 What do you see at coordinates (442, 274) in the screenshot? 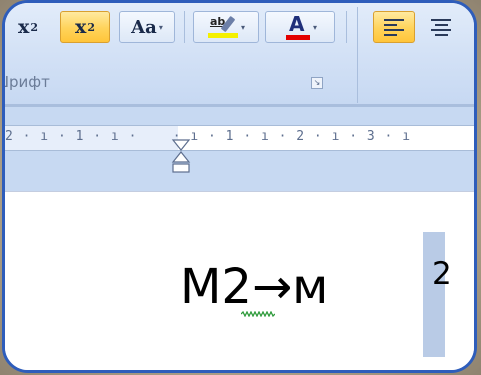
I see `formula-superscript: 2` at bounding box center [442, 274].